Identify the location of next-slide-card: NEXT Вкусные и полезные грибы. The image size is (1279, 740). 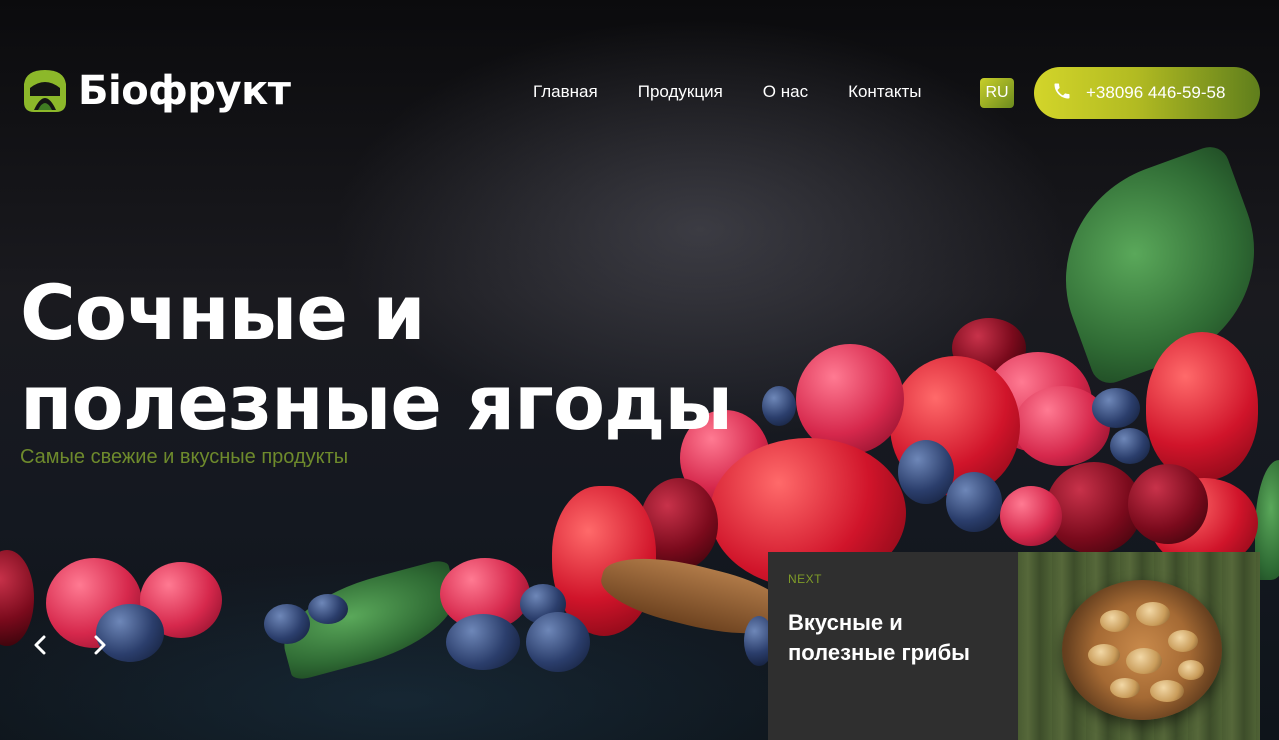
(1014, 646).